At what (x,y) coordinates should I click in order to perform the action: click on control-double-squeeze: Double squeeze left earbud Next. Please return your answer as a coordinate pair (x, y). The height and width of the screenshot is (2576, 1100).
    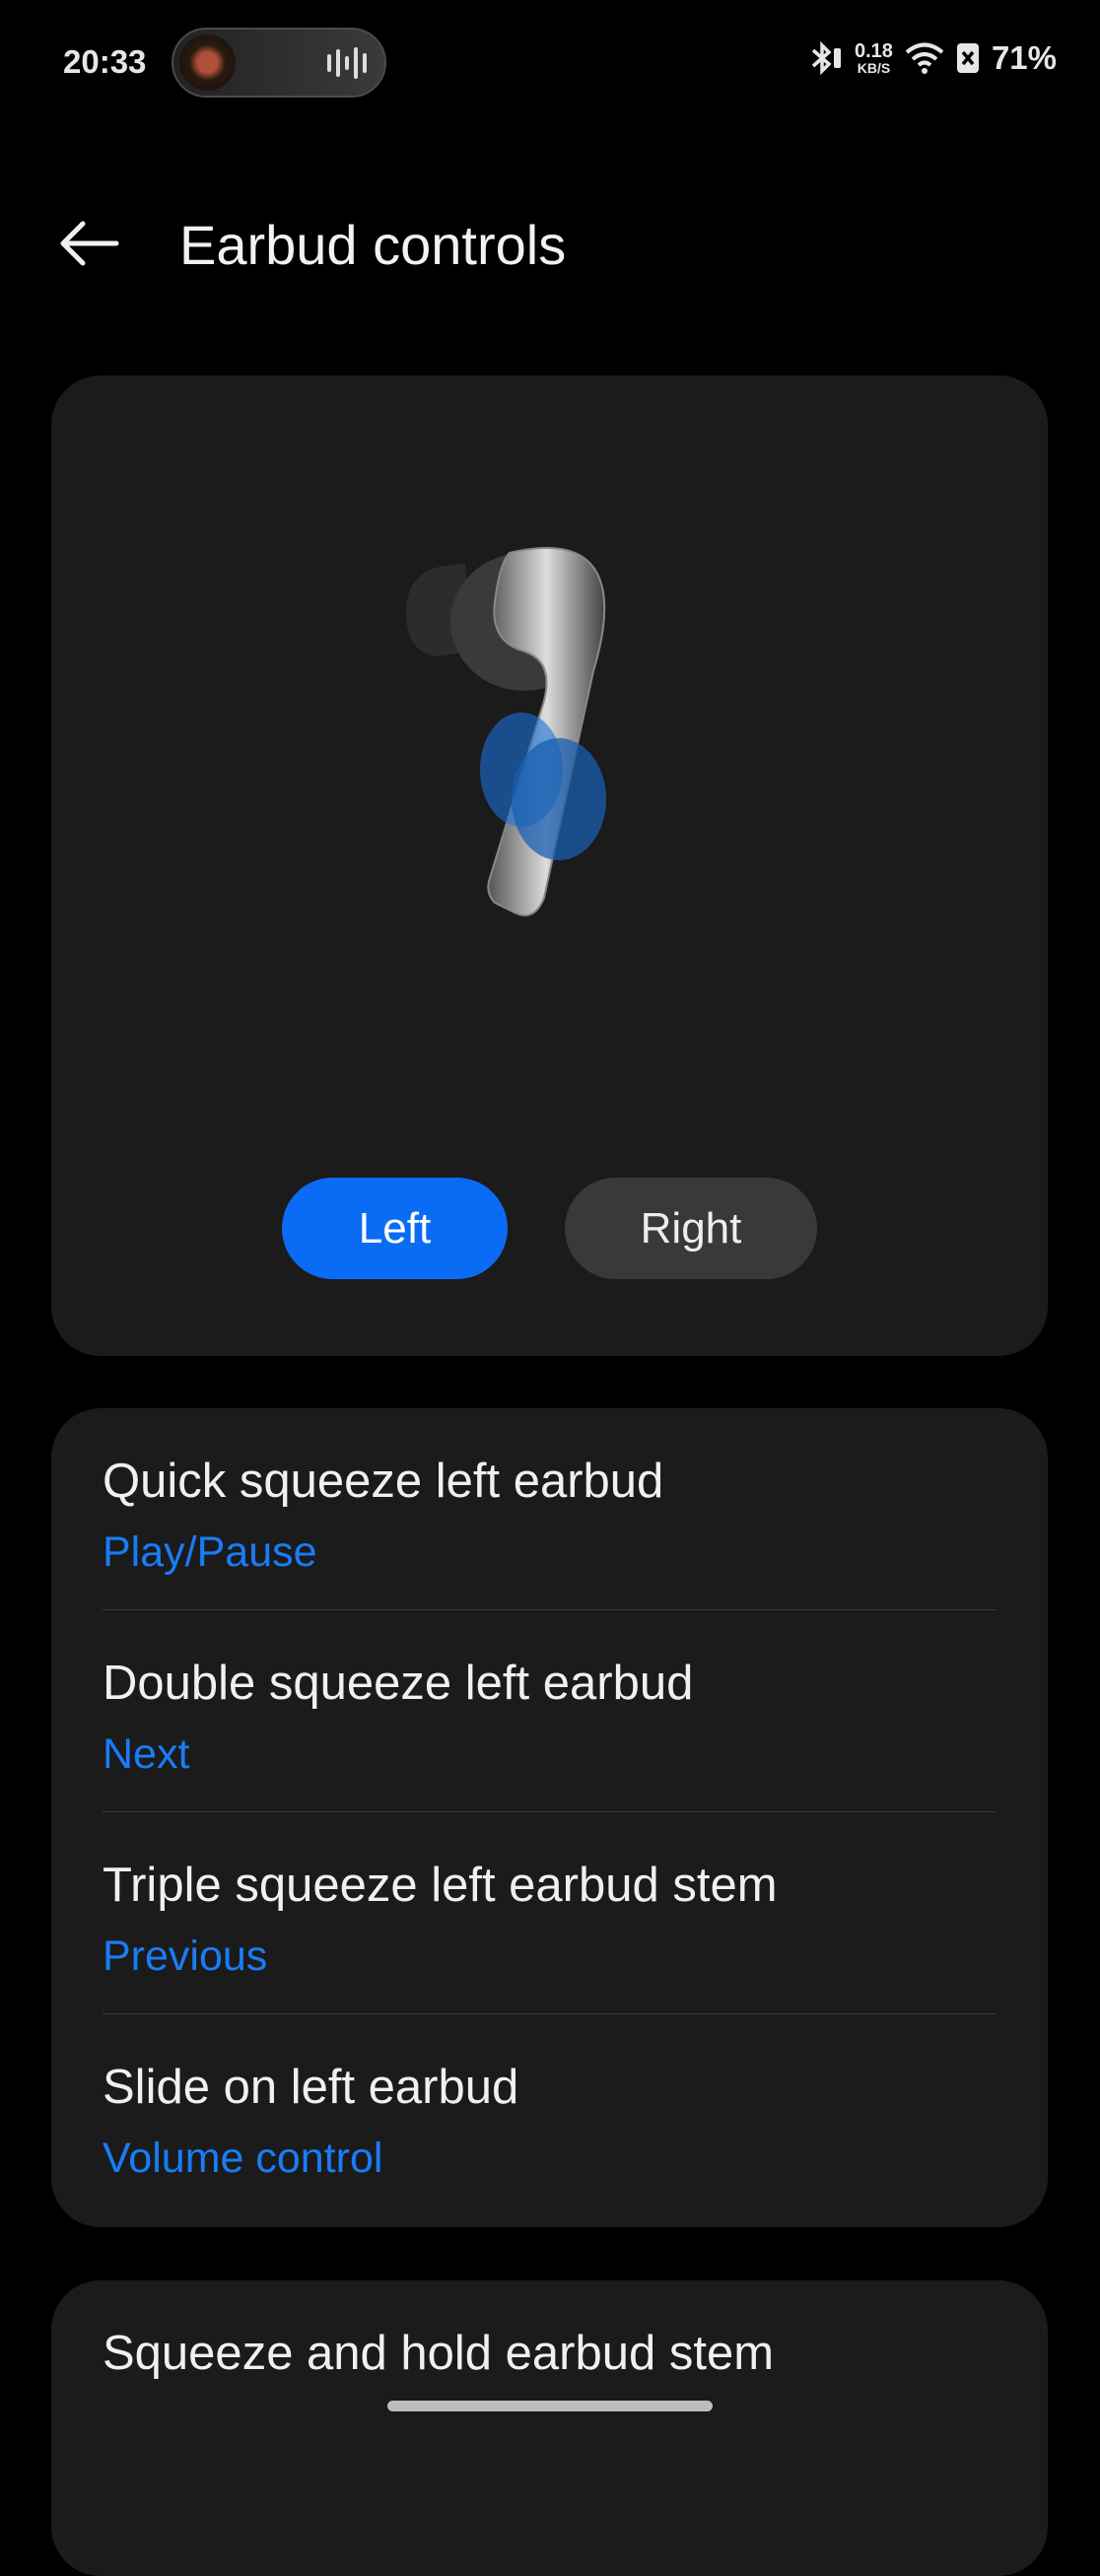
    Looking at the image, I should click on (550, 1711).